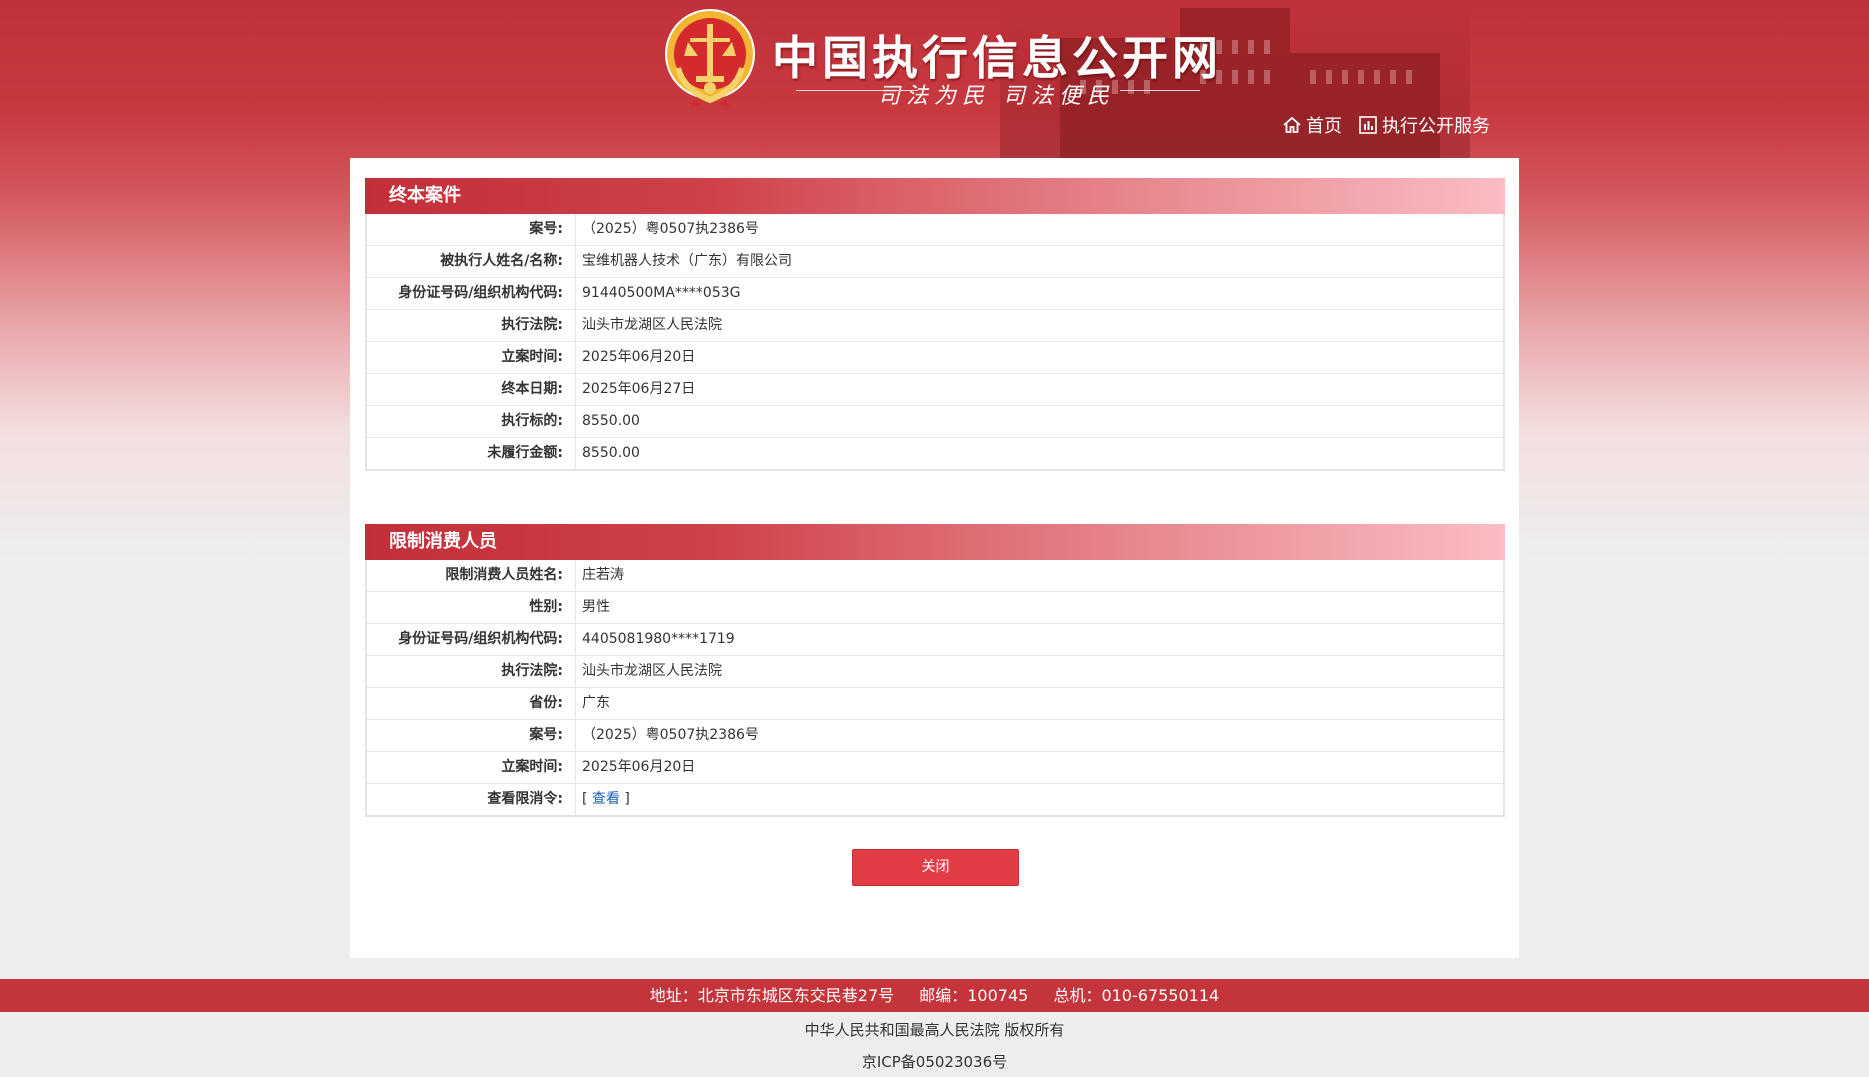  What do you see at coordinates (935, 542) in the screenshot?
I see `restricted-consumer-title: 限制消费人员` at bounding box center [935, 542].